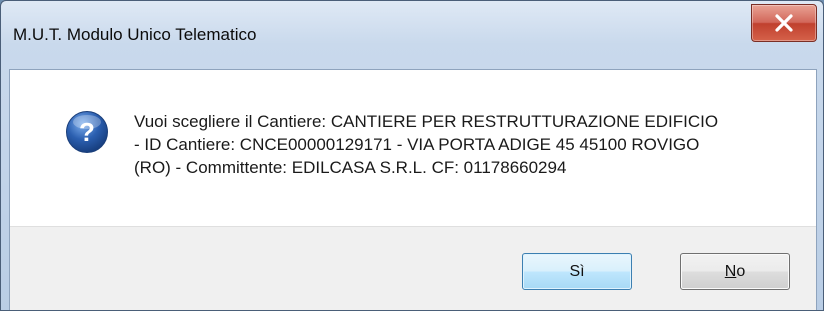  Describe the element at coordinates (135, 34) in the screenshot. I see `window-title: M.U.T. Modulo Unico Telematico` at that location.